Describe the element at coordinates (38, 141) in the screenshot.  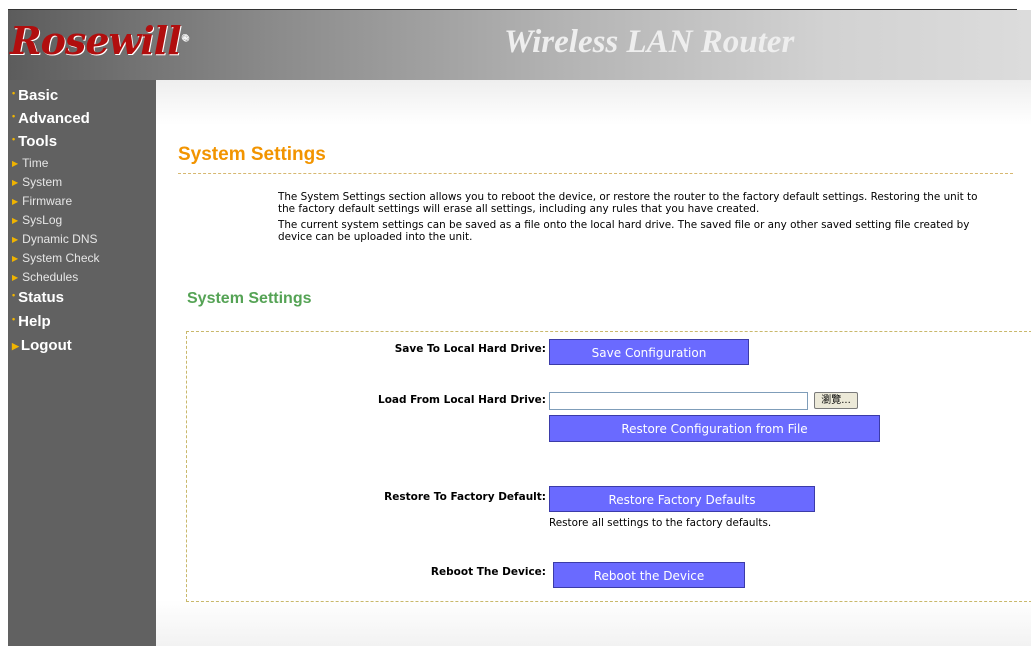
I see `nav-tools-label: Tools` at that location.